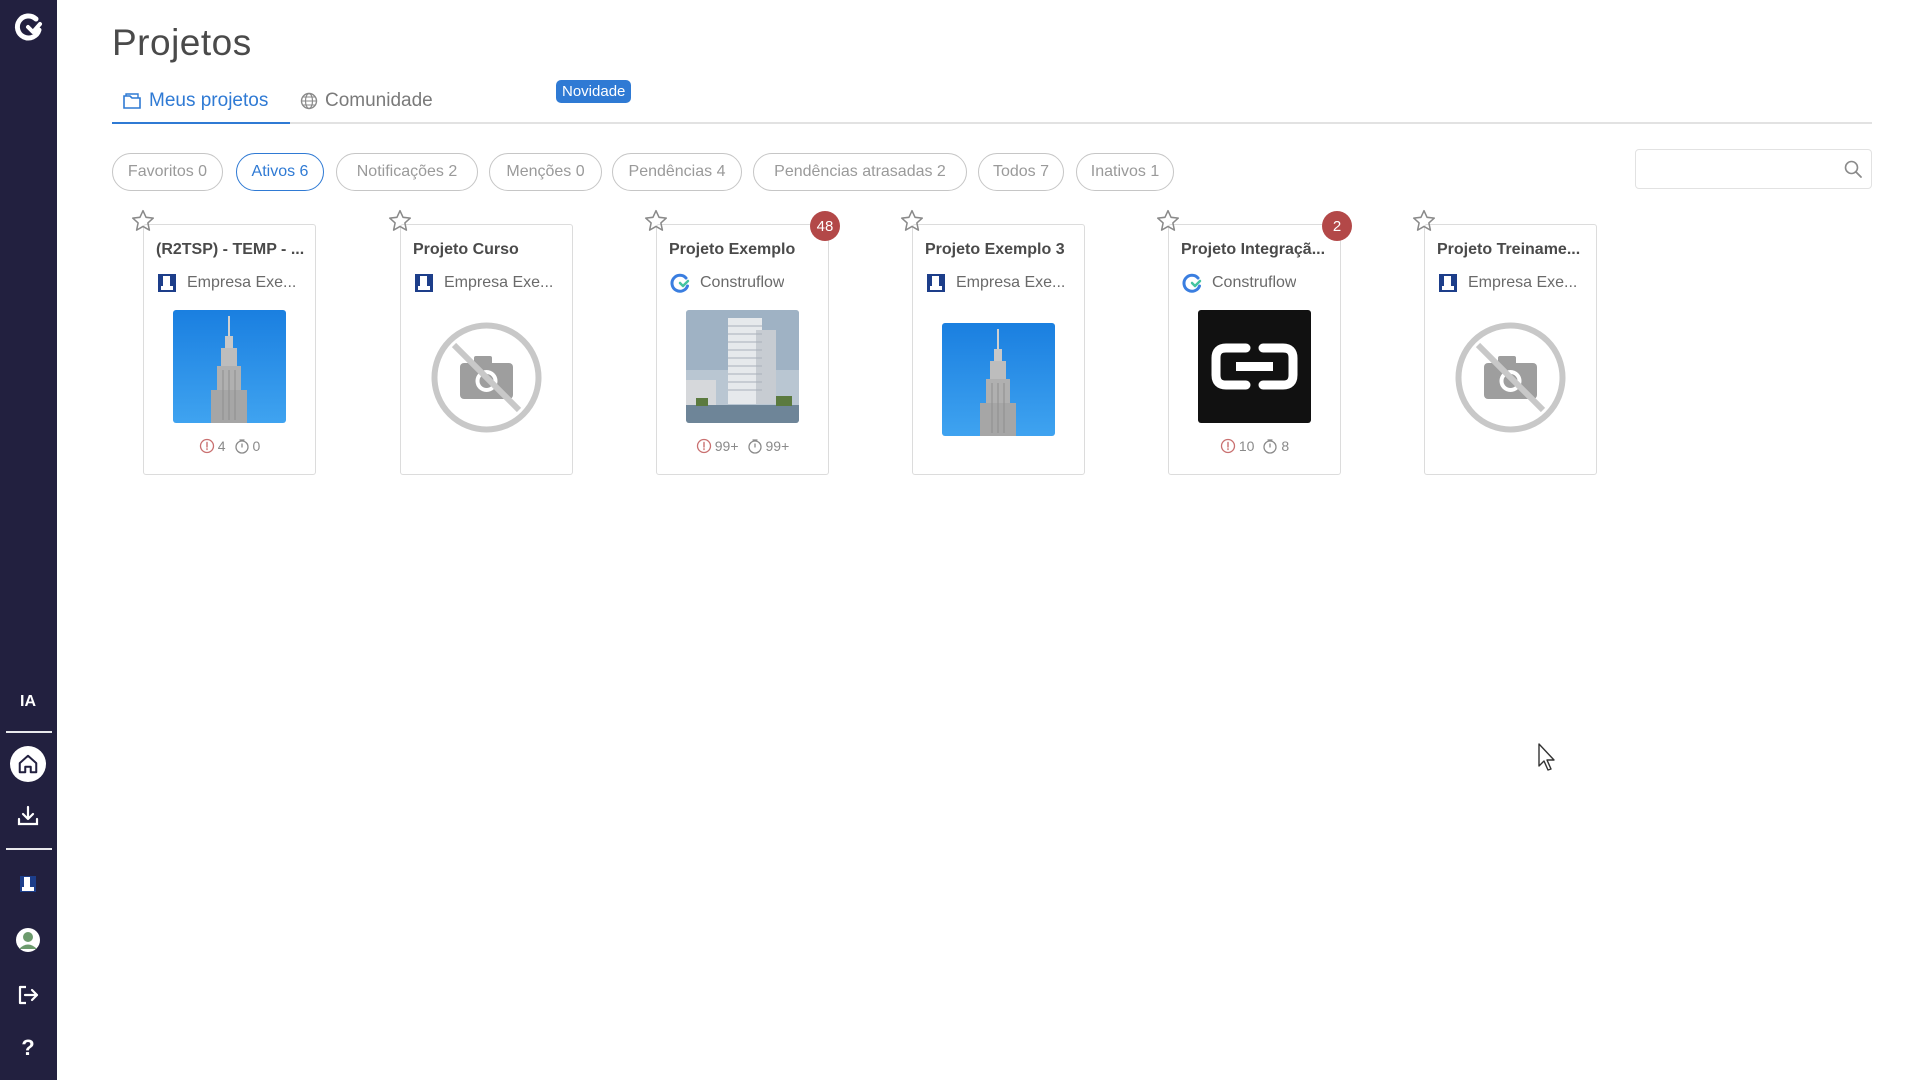  What do you see at coordinates (256, 446) in the screenshot?
I see `late-count: 0` at bounding box center [256, 446].